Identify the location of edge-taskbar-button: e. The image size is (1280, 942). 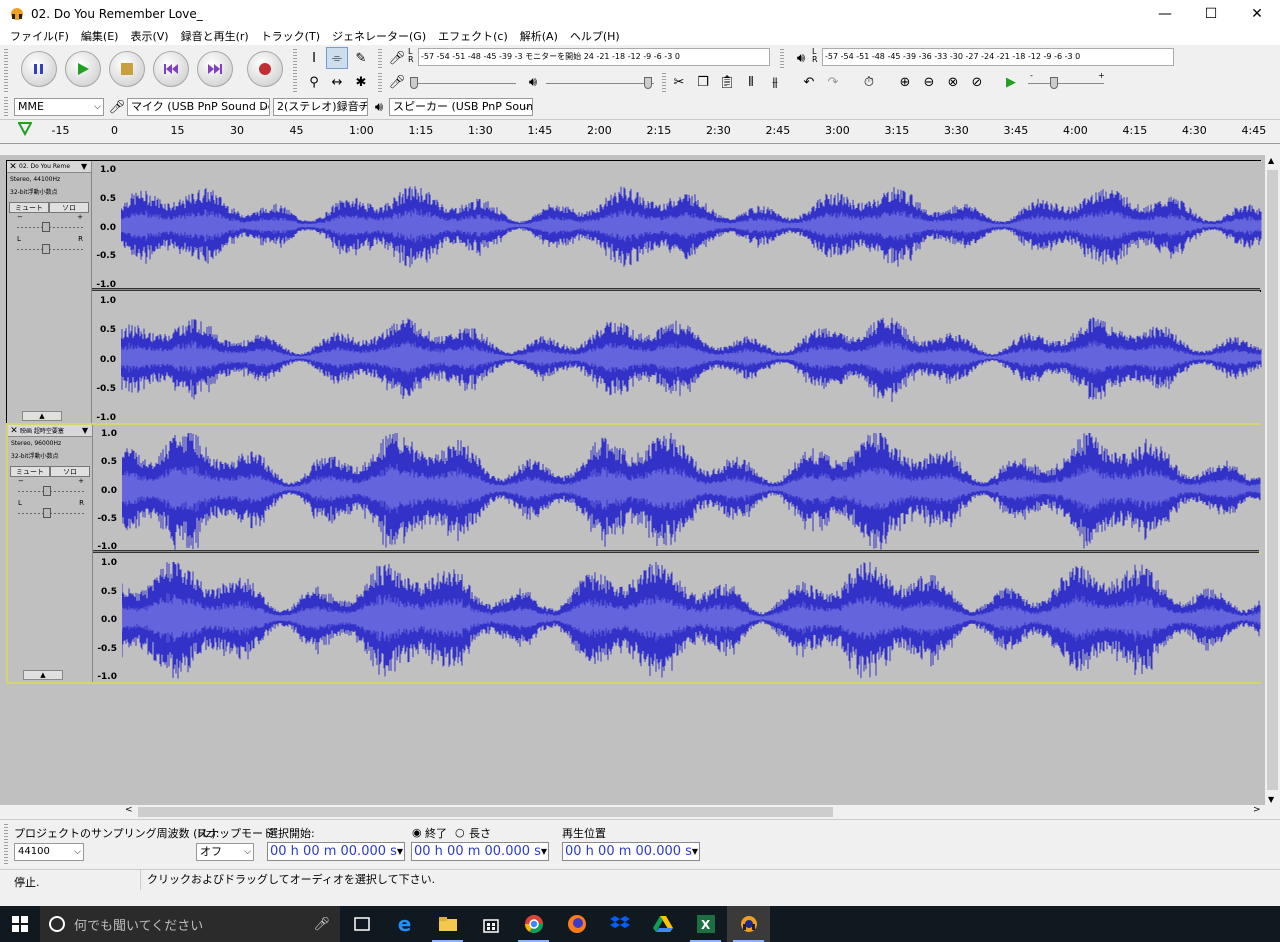
(404, 924).